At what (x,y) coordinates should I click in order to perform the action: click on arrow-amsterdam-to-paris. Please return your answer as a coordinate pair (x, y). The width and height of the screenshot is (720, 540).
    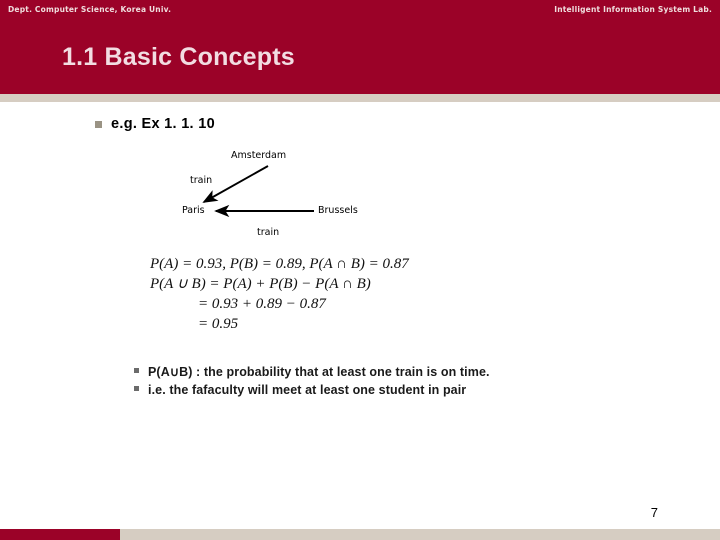
    Looking at the image, I should click on (235, 184).